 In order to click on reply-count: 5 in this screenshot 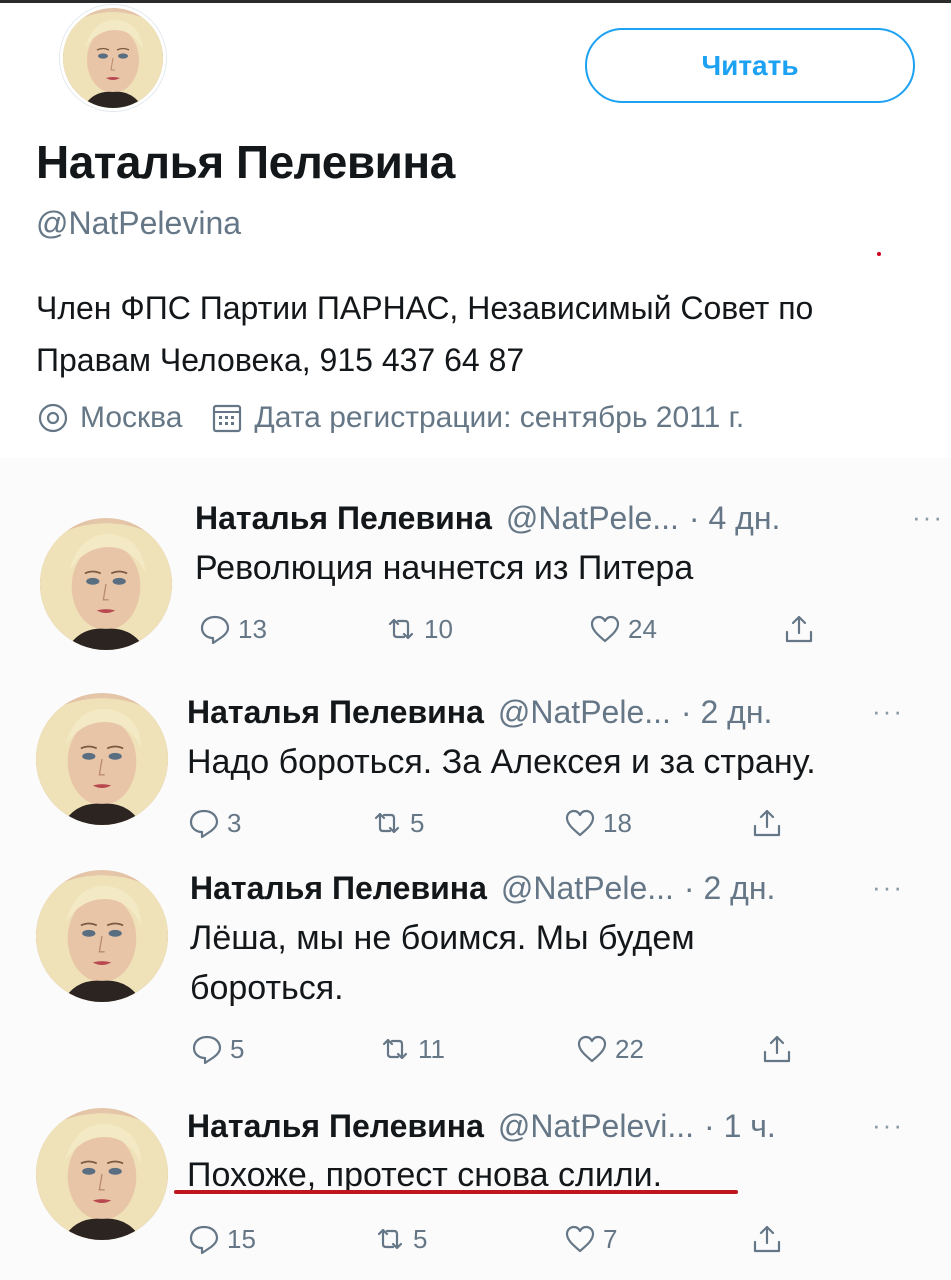, I will do `click(237, 1048)`.